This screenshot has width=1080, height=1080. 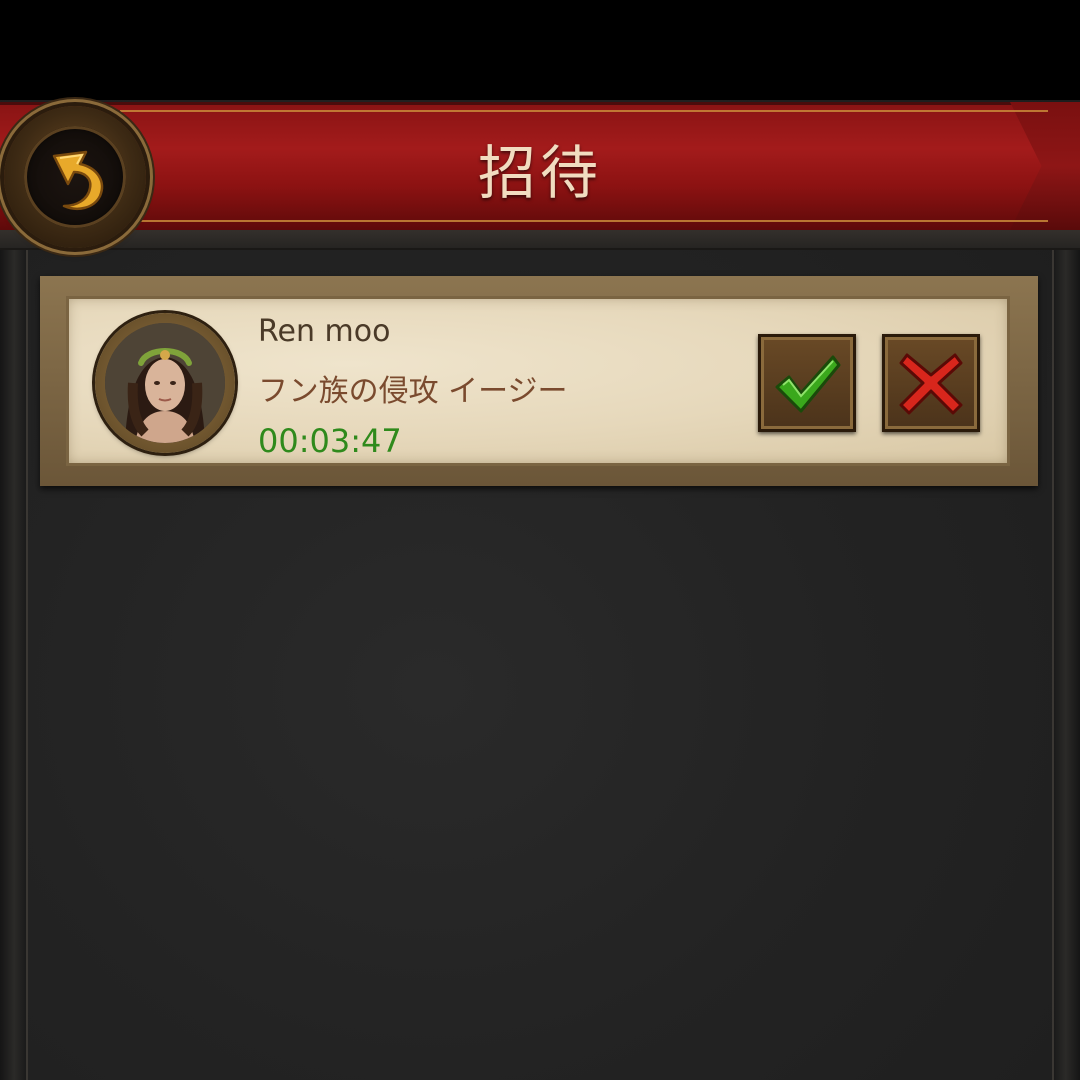 I want to click on back-button-inner, so click(x=75, y=177).